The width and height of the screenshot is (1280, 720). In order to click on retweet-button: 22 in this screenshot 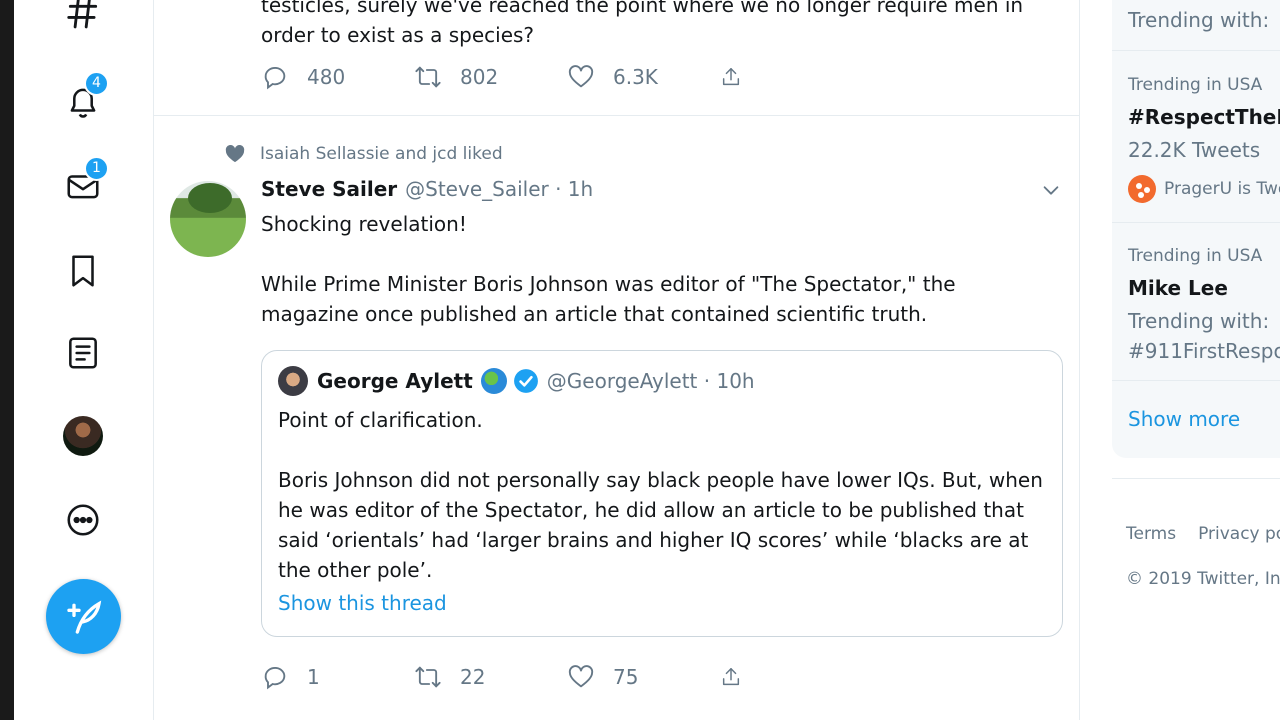, I will do `click(490, 677)`.